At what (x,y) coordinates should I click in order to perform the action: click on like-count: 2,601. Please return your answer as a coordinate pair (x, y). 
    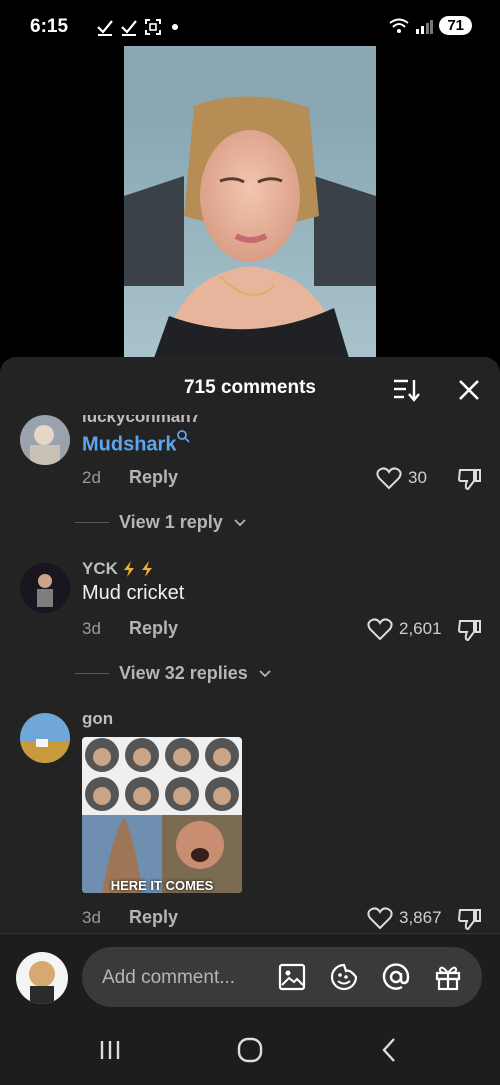
    Looking at the image, I should click on (420, 628).